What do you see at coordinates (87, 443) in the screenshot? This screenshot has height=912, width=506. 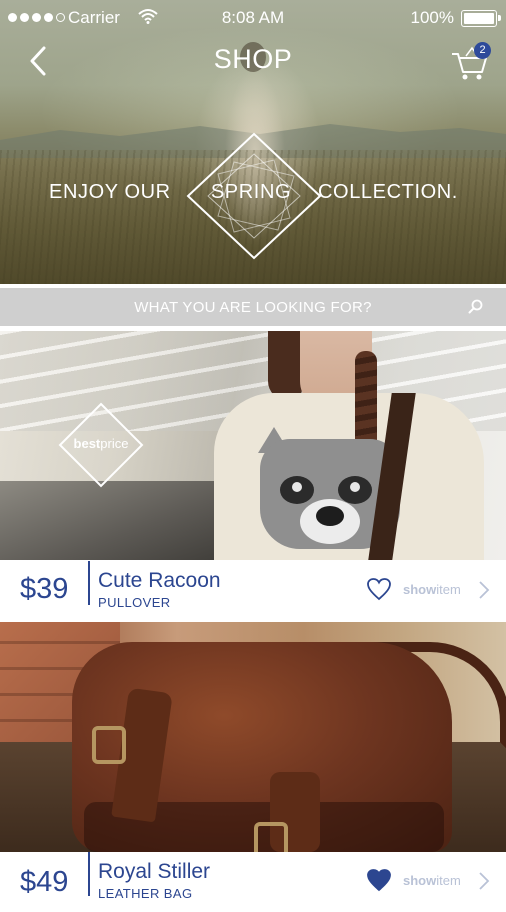 I see `badge-bold: best` at bounding box center [87, 443].